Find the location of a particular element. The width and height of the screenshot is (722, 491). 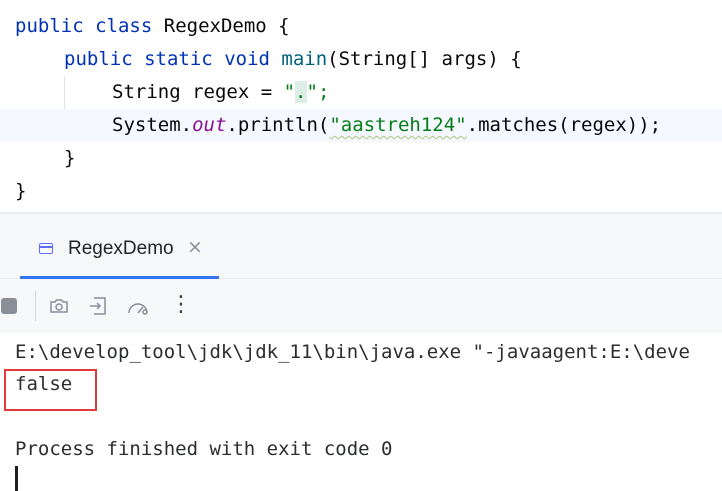

keyword-static: static is located at coordinates (178, 59).